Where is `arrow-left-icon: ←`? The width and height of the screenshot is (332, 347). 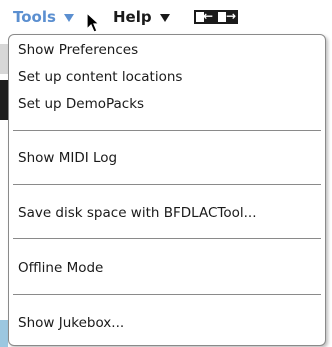
arrow-left-icon: ← is located at coordinates (207, 16).